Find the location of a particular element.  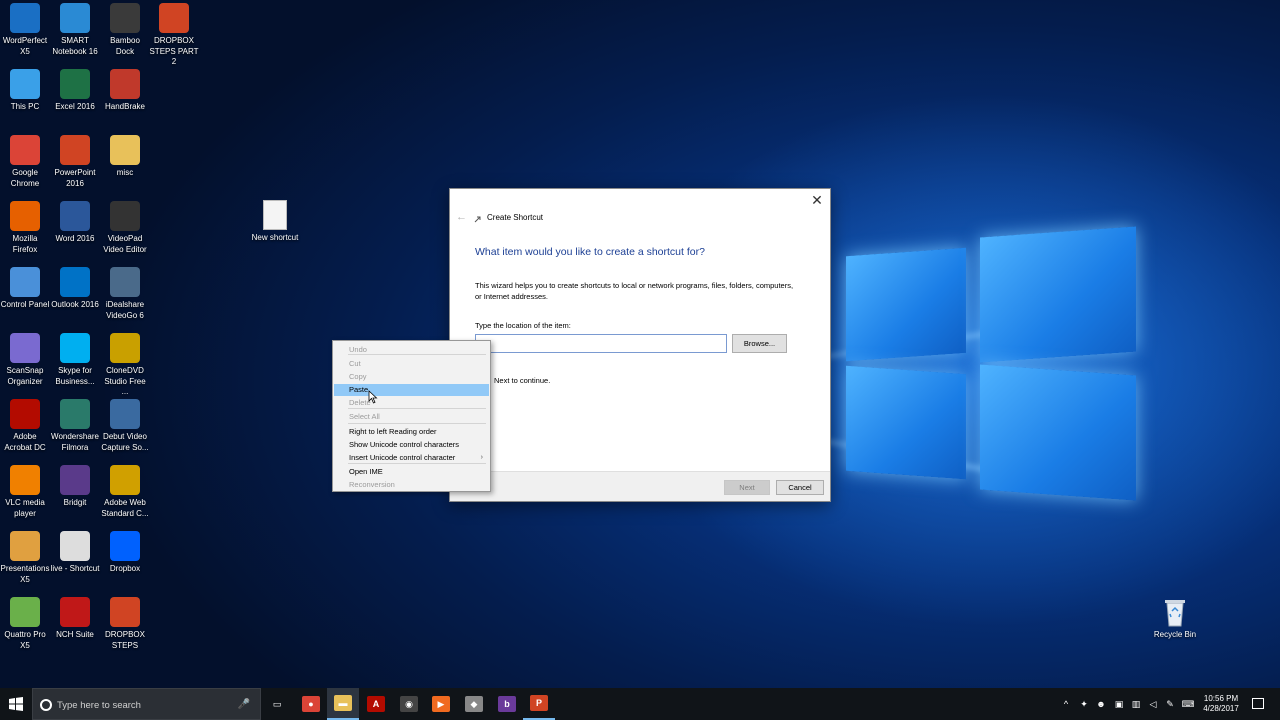

desktop-icon: iDealshare VideoGo 6 is located at coordinates (125, 294).